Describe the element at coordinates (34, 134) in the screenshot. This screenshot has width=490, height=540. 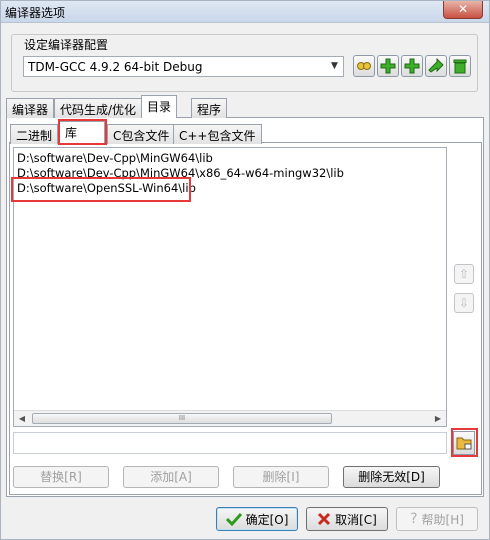
I see `subtab-binaries: 二进制` at that location.